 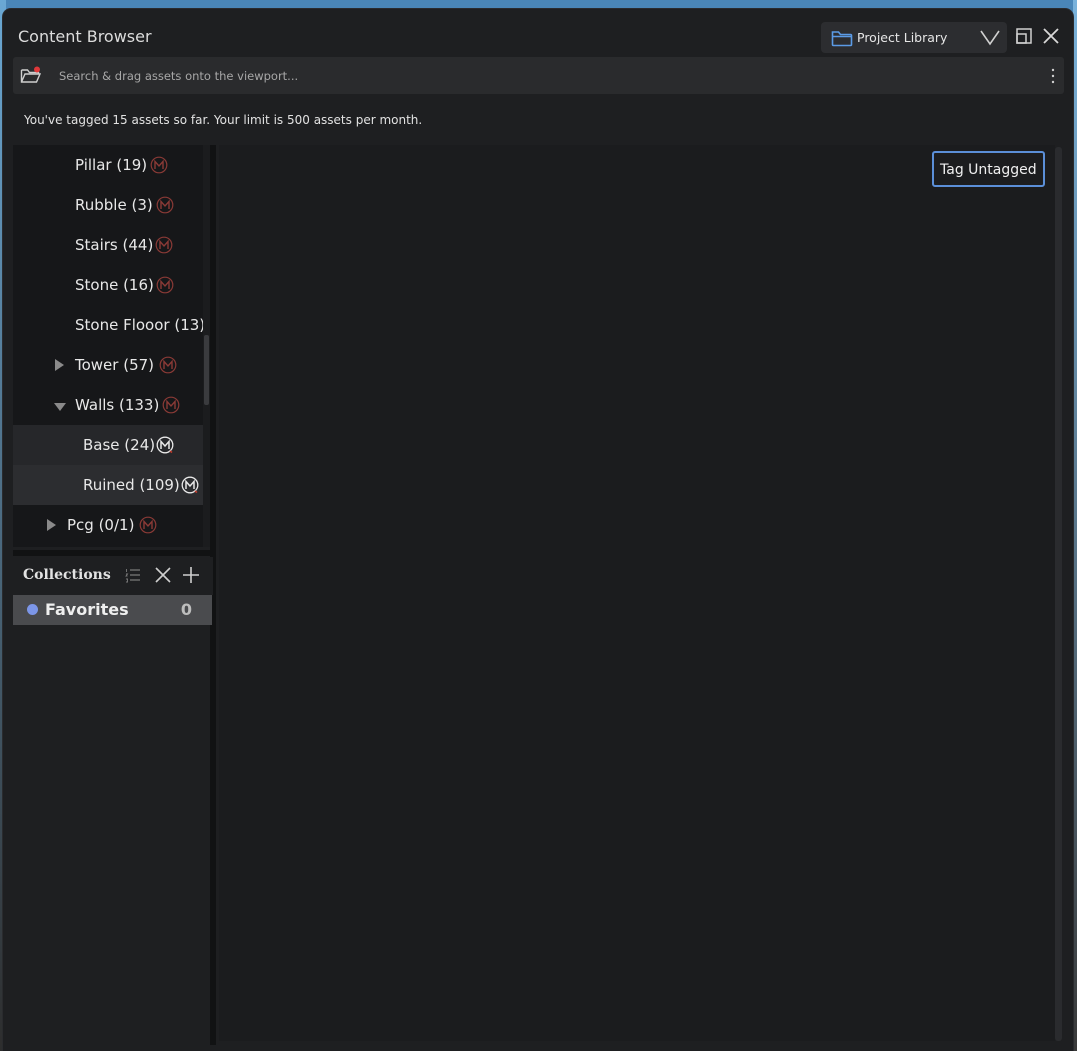 I want to click on tree-item: Stone (16), so click(x=109, y=285).